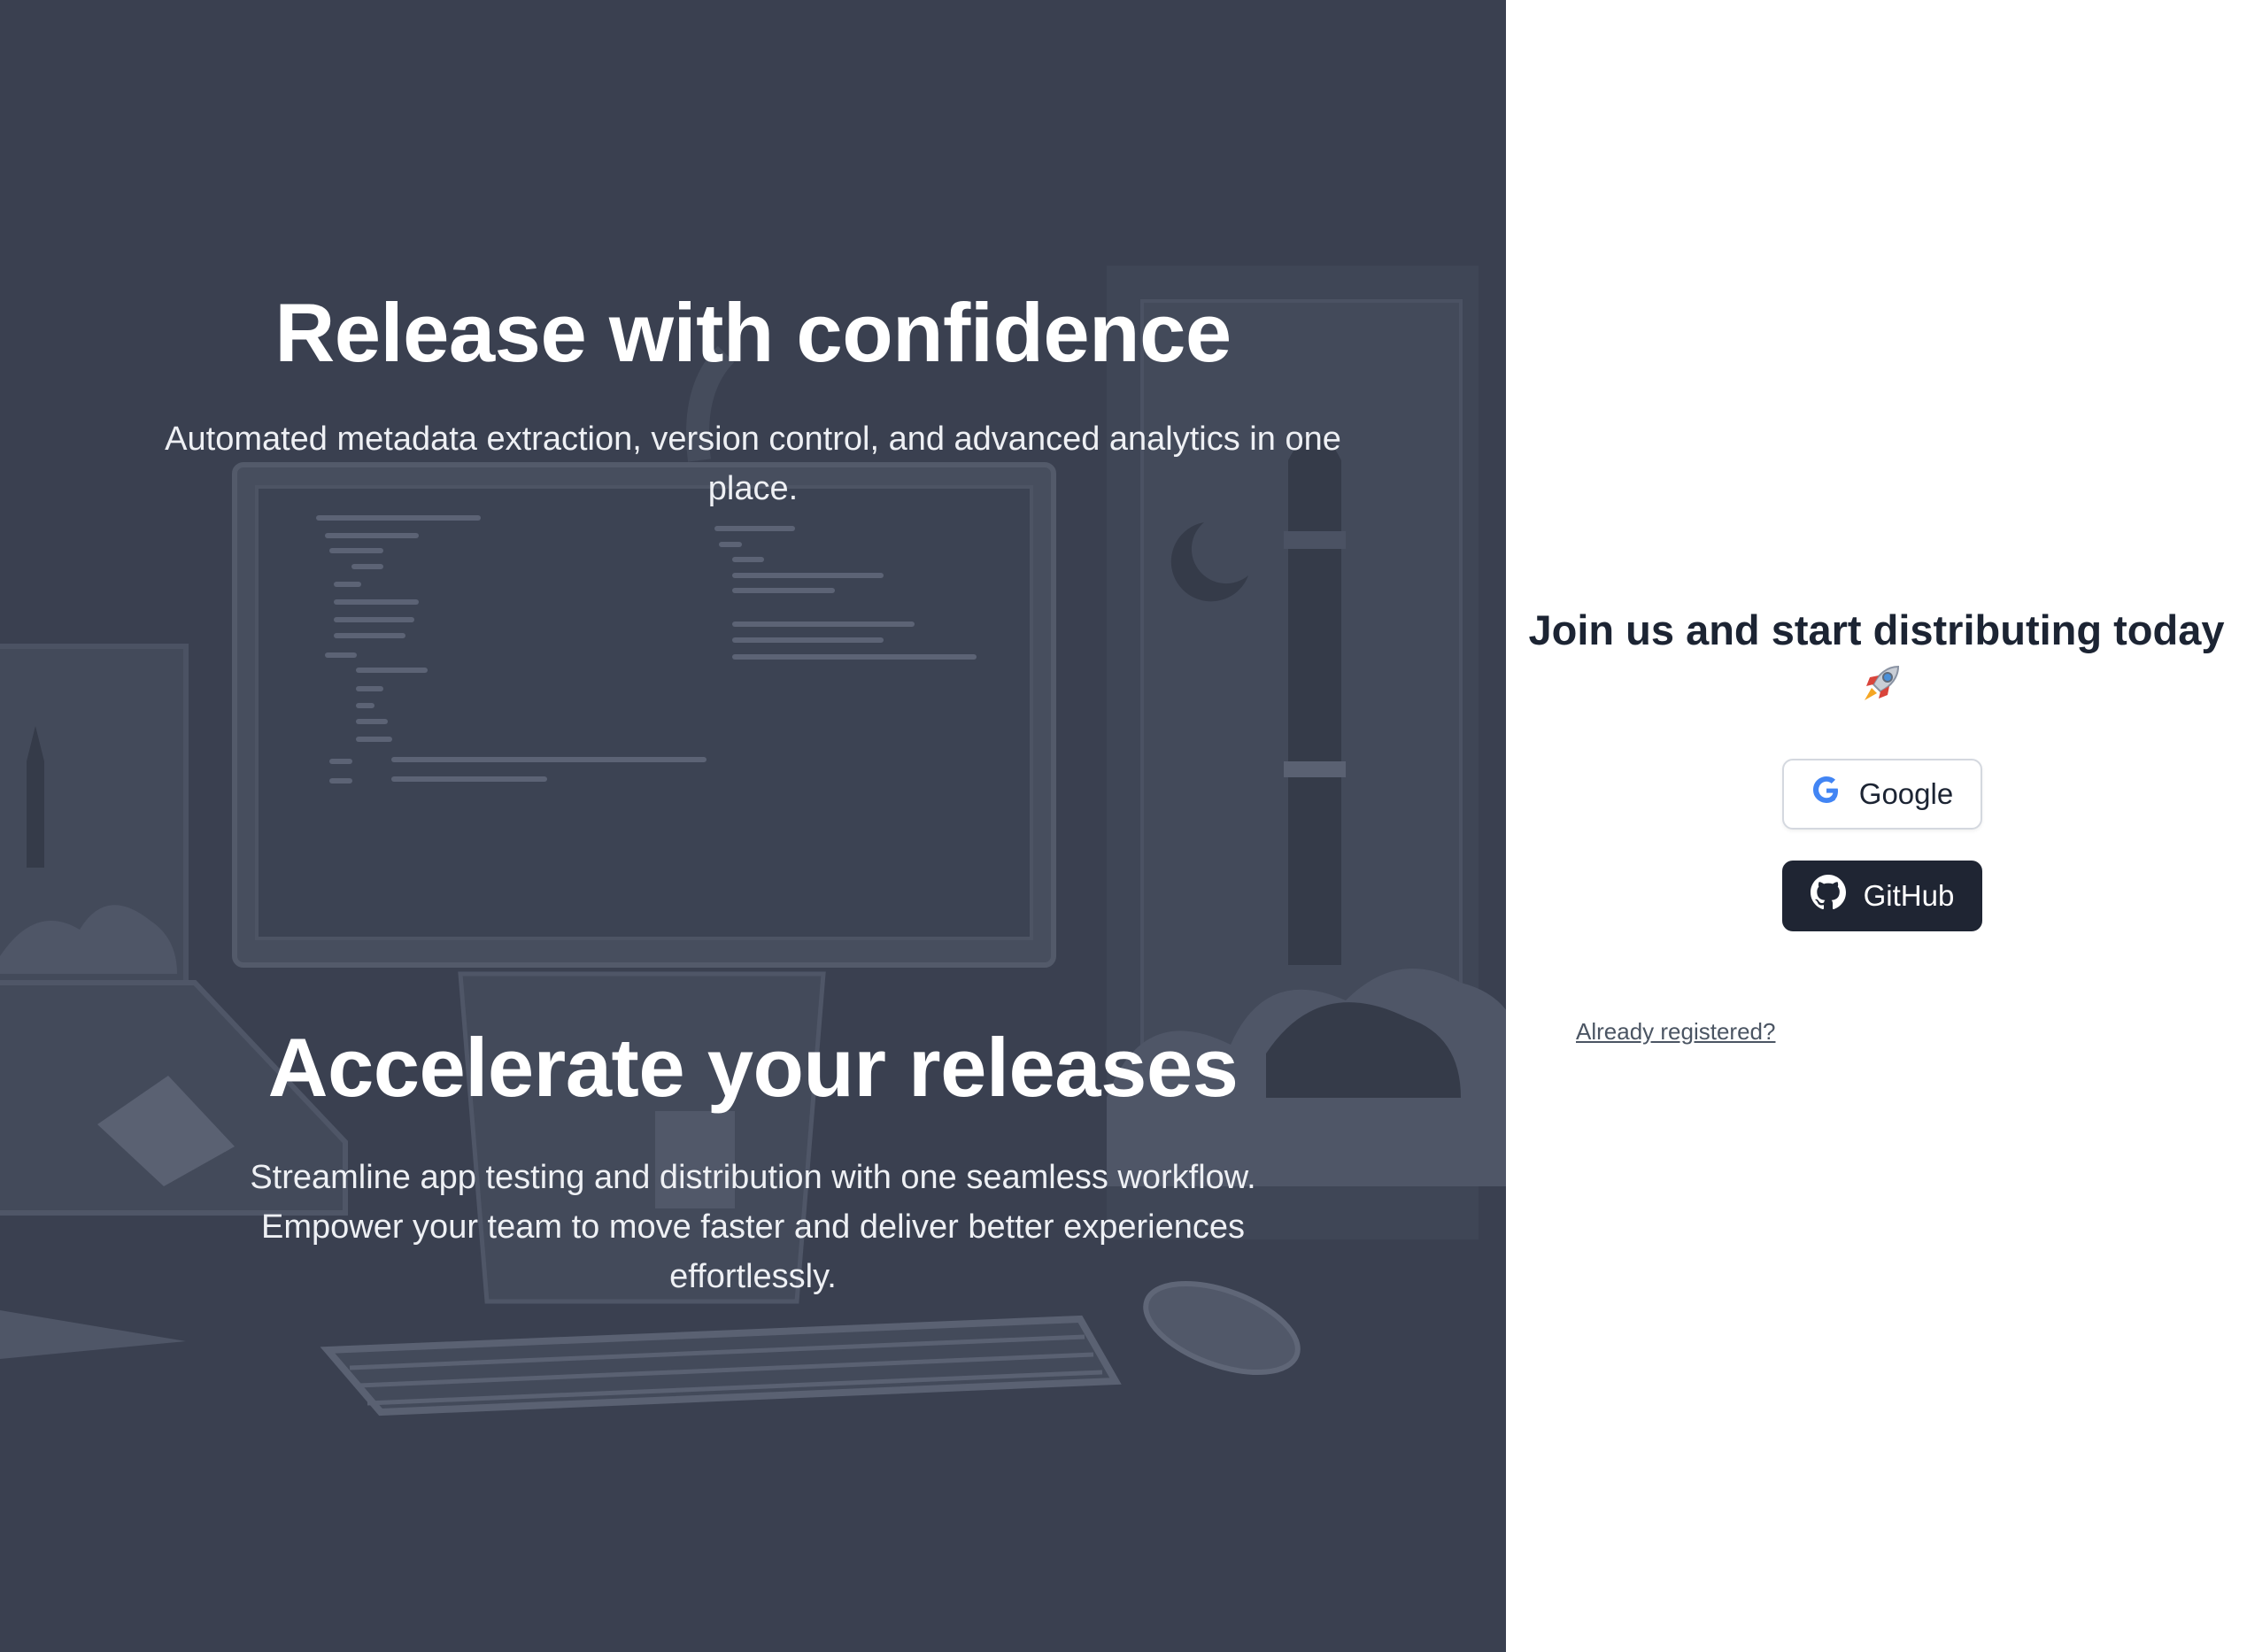 The height and width of the screenshot is (1652, 2247). Describe the element at coordinates (1909, 895) in the screenshot. I see `github-button-label: GitHub` at that location.